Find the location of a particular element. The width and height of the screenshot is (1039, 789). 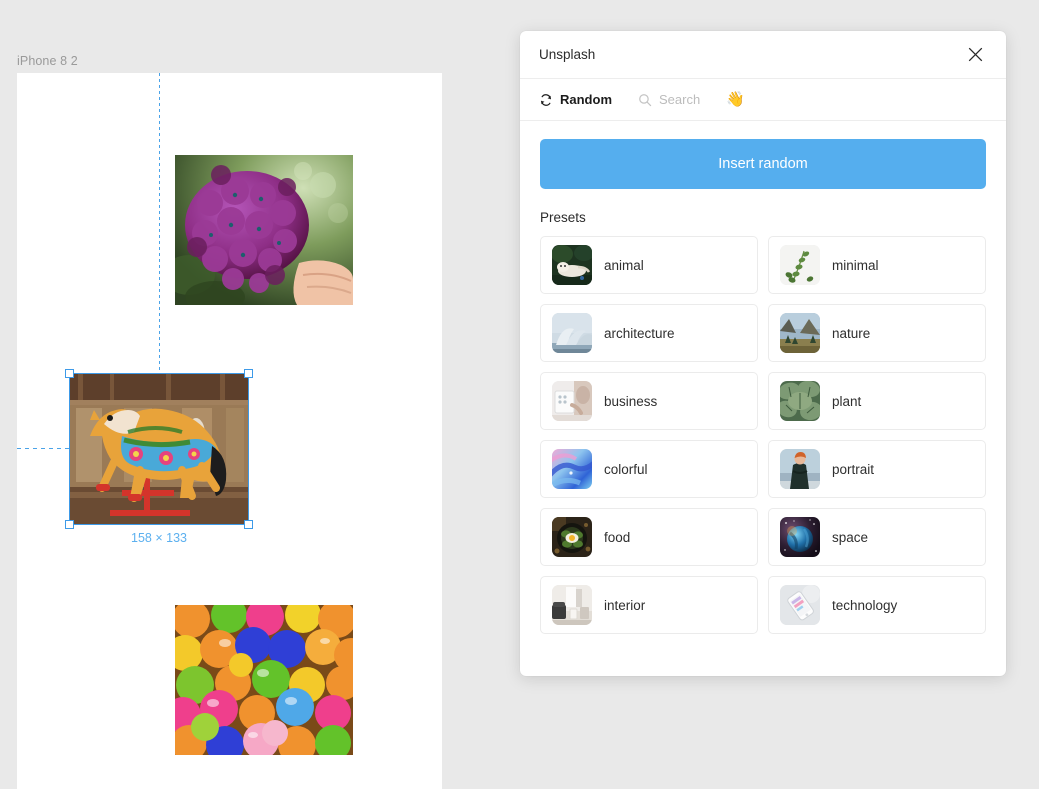

vertical-alignment-guide is located at coordinates (159, 223).